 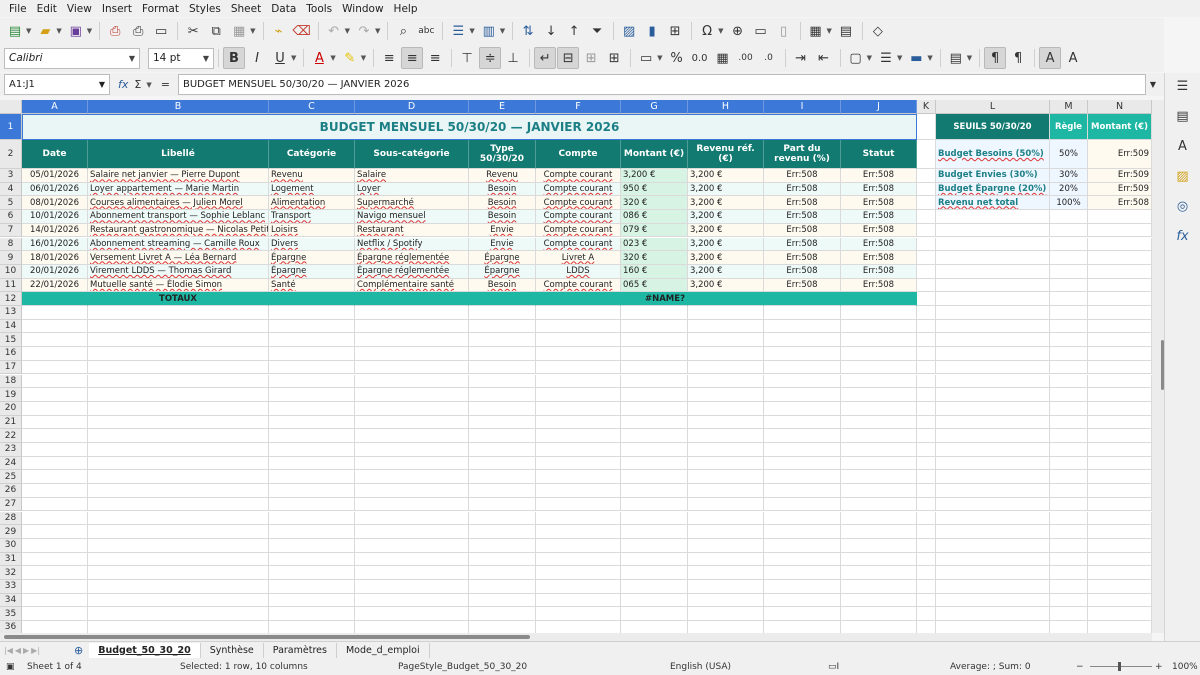 I want to click on hyperlink-icon: ⊕, so click(x=738, y=31).